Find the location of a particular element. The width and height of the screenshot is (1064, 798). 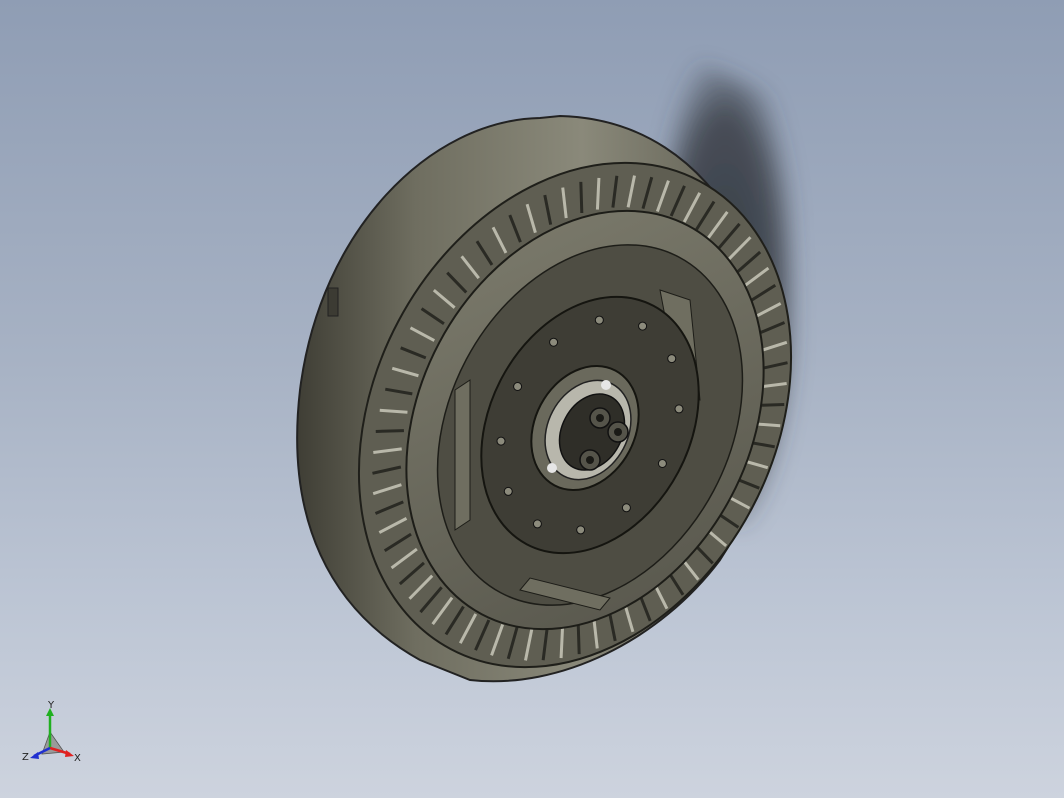

orientation-triad: Y X Z is located at coordinates (53, 735).